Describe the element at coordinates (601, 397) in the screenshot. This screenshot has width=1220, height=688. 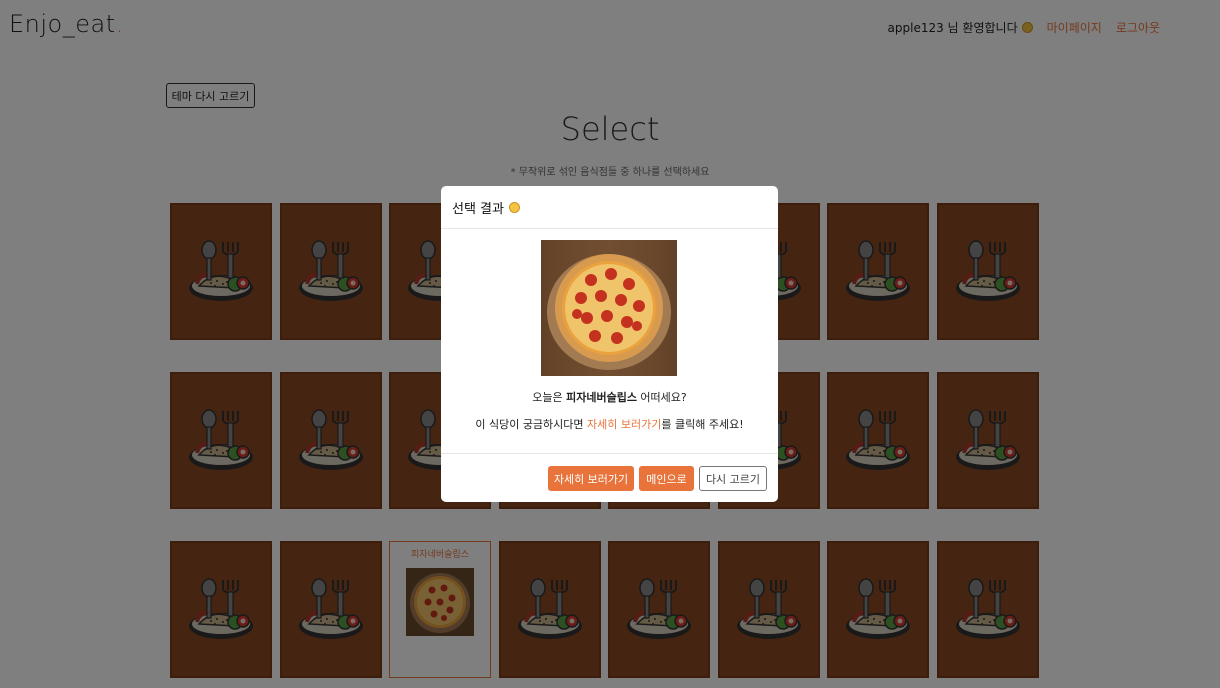
I see `restaurant-name: 피자네버슬립스` at that location.